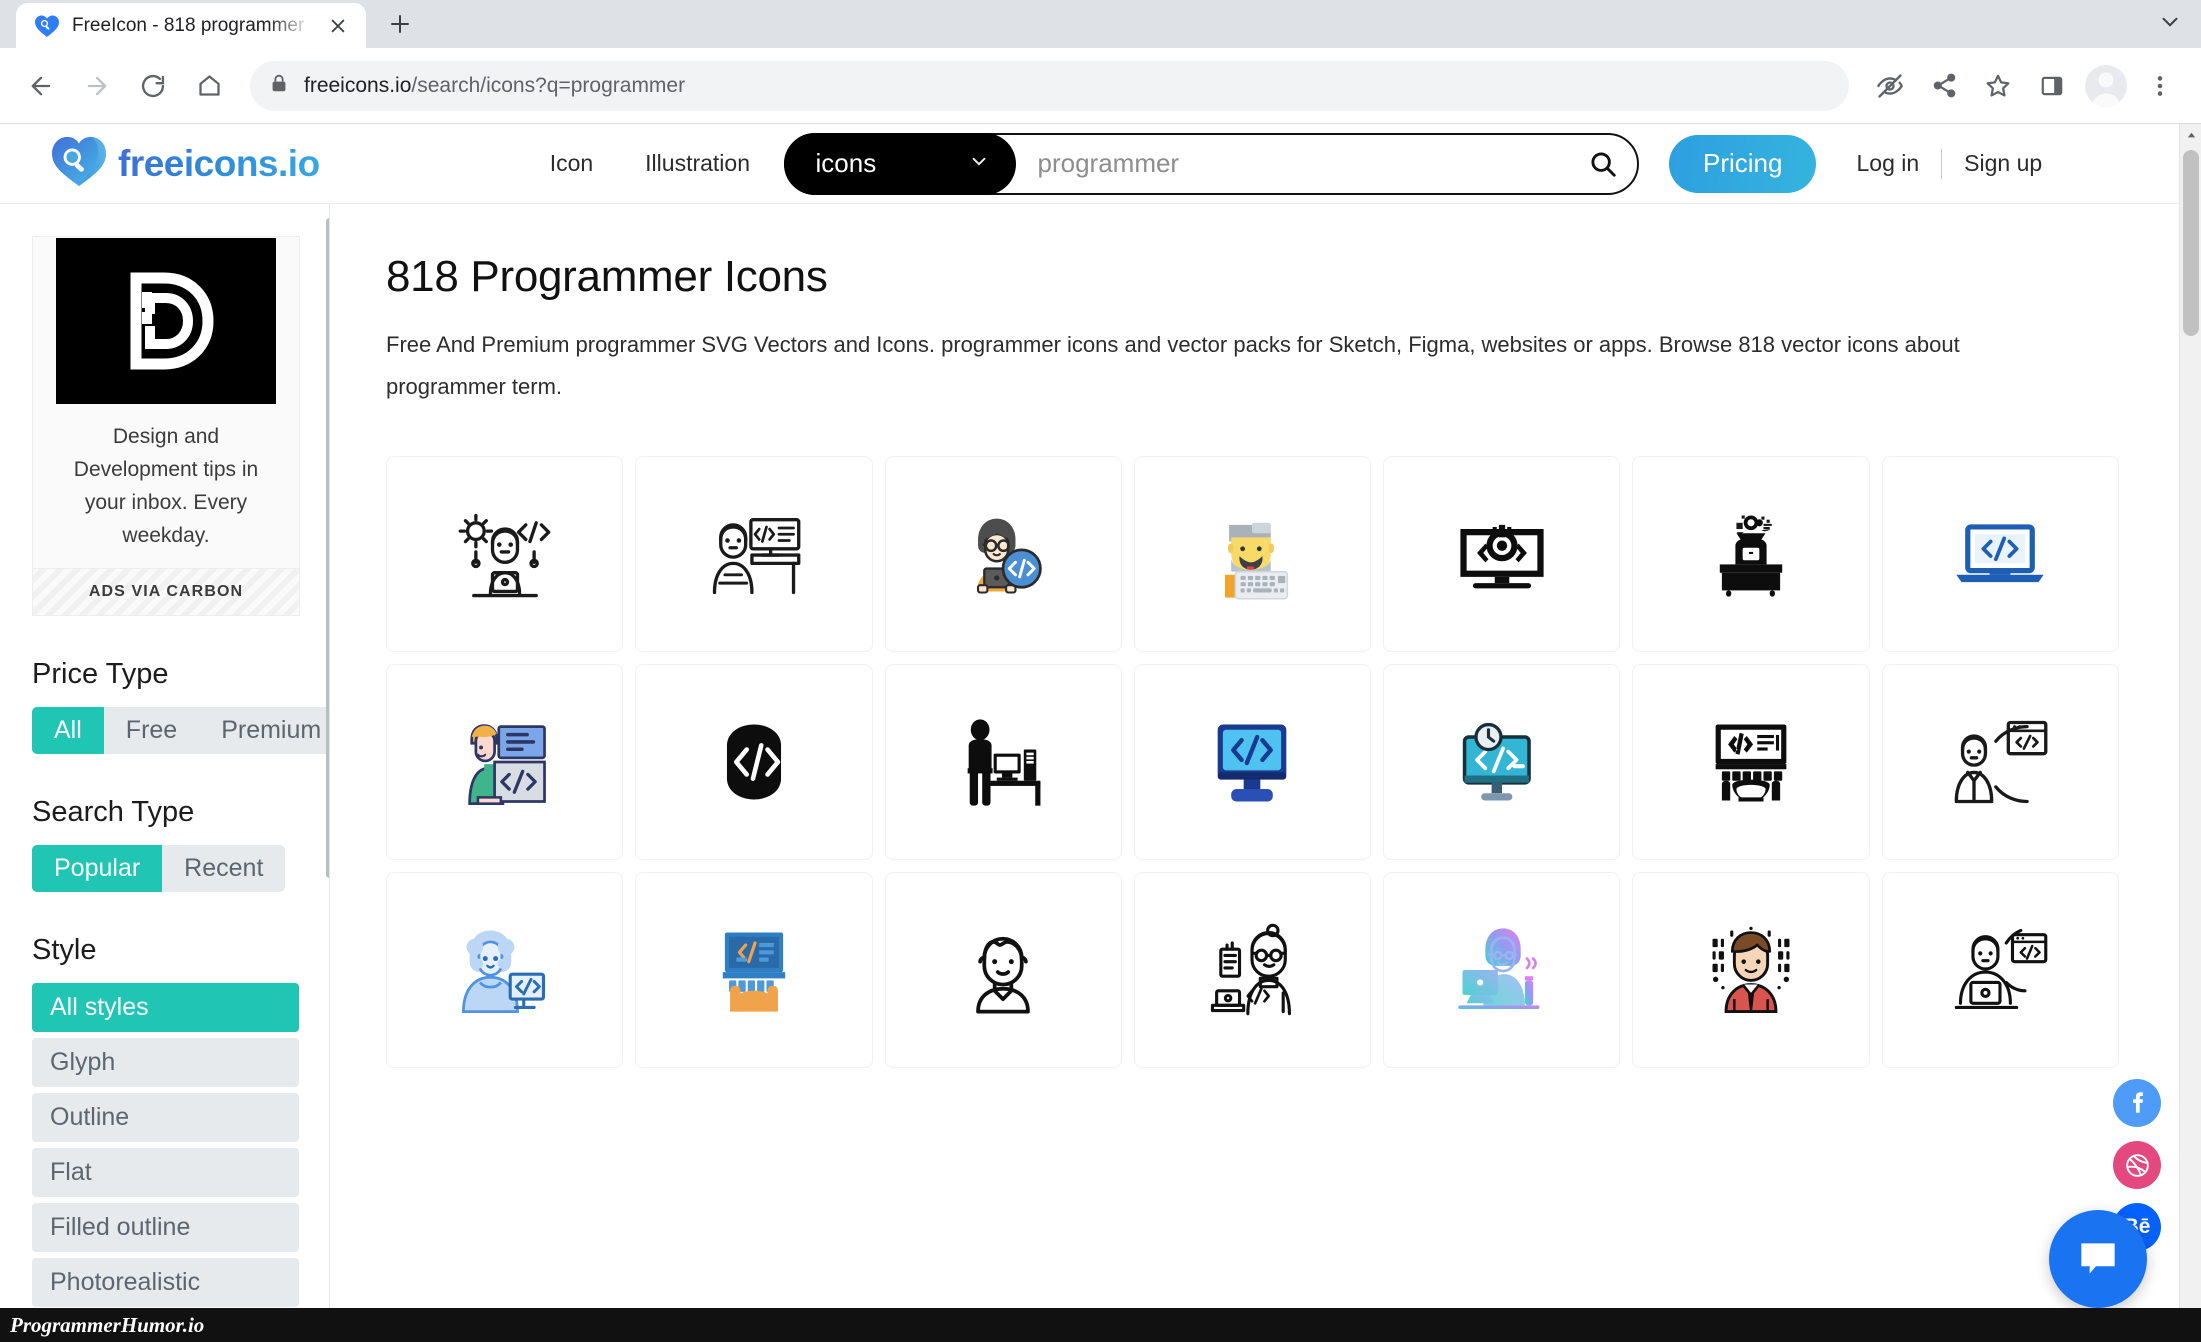  Describe the element at coordinates (400, 24) in the screenshot. I see `new-tab-button` at that location.